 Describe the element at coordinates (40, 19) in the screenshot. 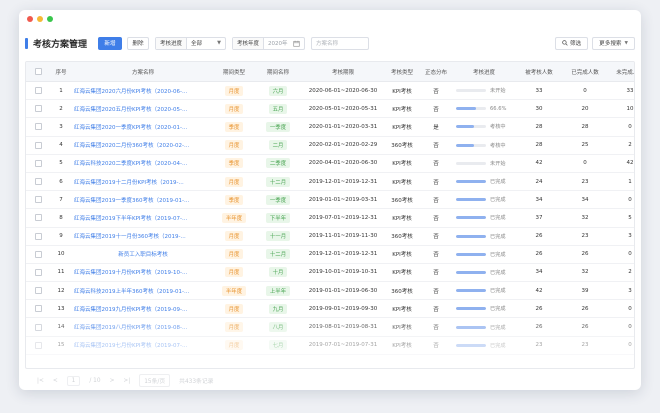

I see `minimize-window-button` at that location.